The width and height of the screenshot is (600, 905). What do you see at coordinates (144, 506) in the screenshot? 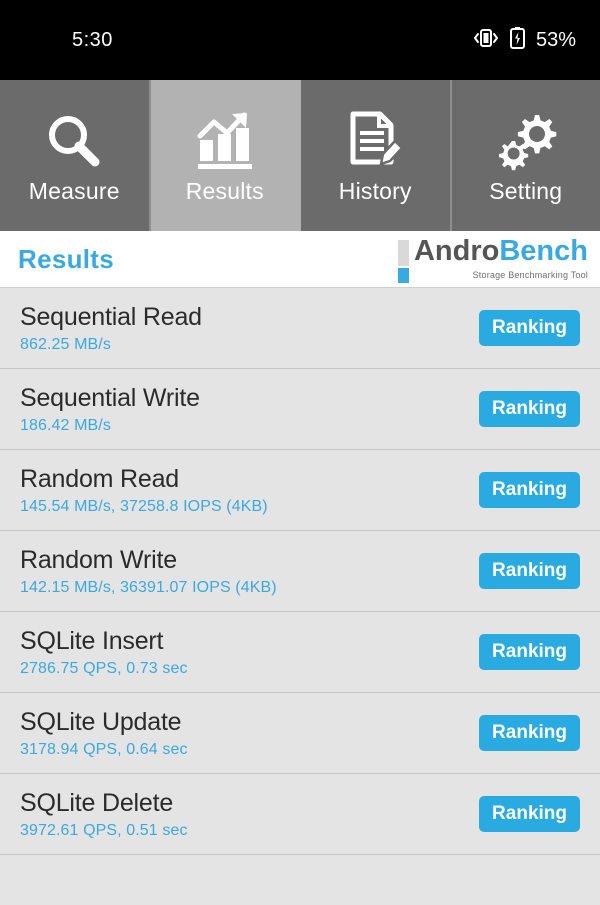
I see `result-value: 145.54 MB/s, 37258.8 IOPS (4KB)` at bounding box center [144, 506].